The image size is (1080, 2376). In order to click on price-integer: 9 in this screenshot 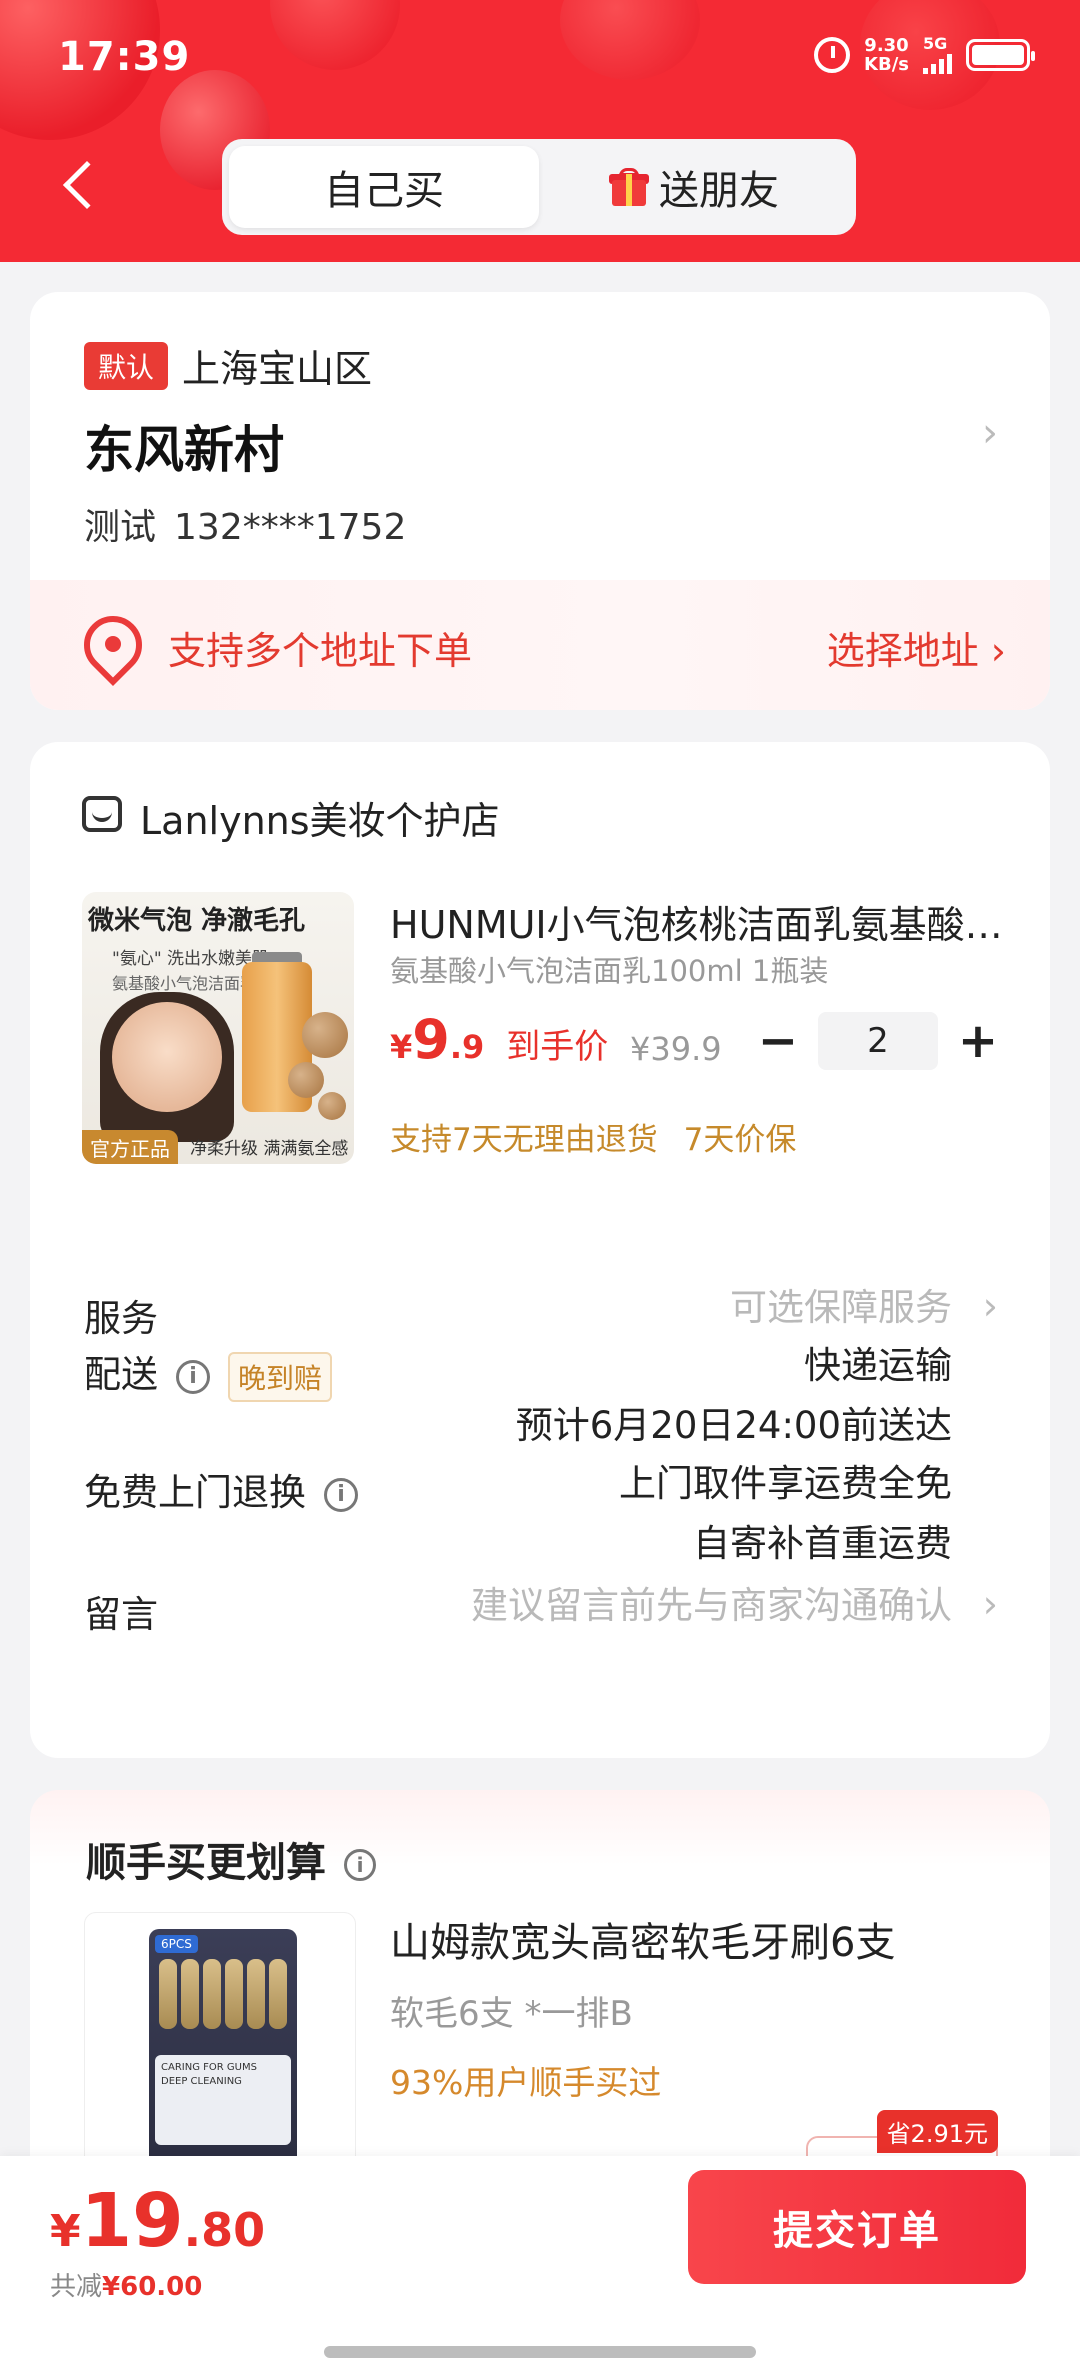, I will do `click(431, 1039)`.